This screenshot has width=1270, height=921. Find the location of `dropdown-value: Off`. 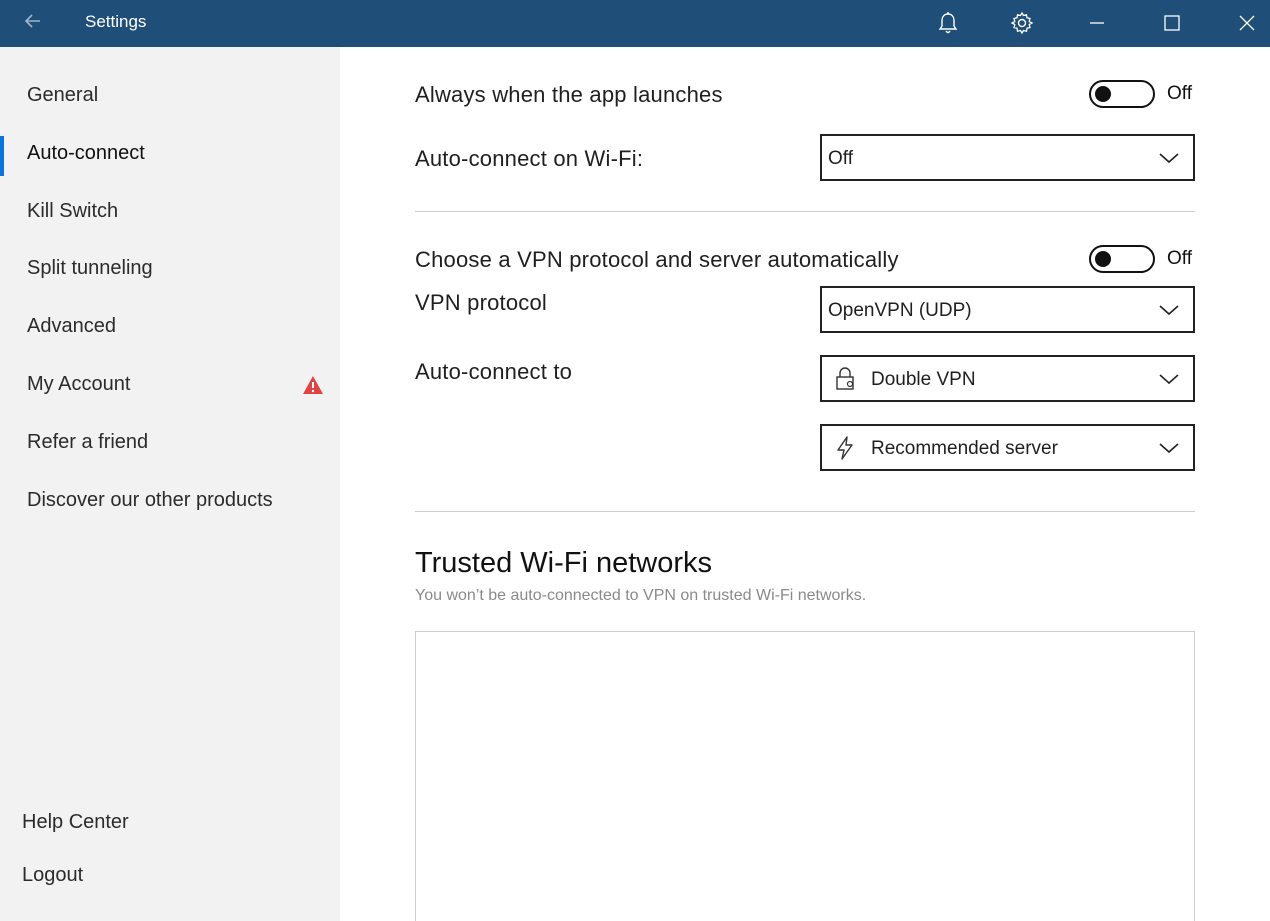

dropdown-value: Off is located at coordinates (840, 158).